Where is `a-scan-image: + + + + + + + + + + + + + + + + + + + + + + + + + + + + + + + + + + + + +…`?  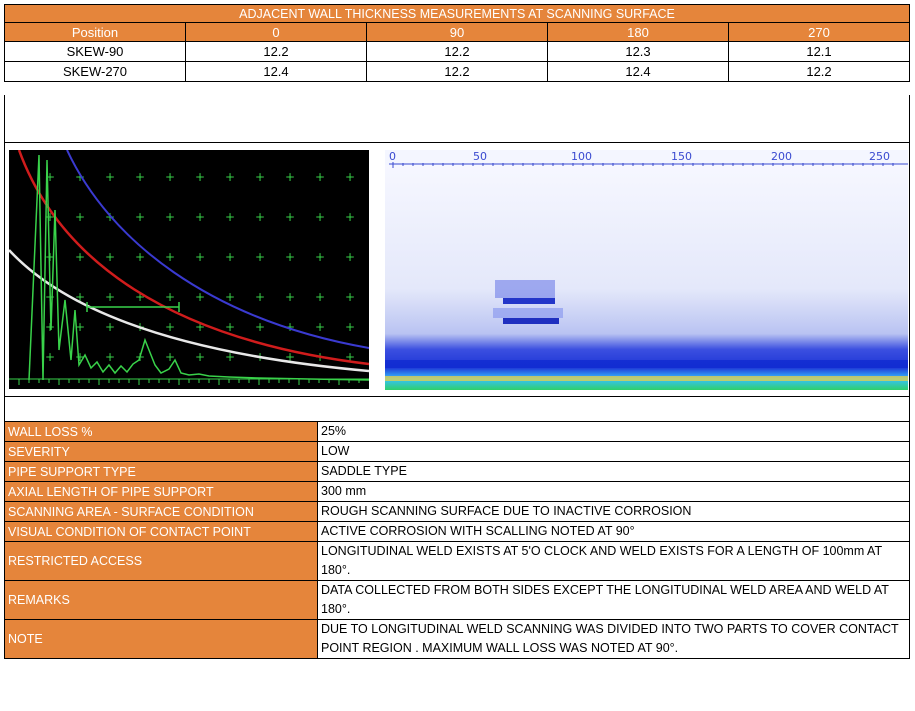 a-scan-image: + + + + + + + + + + + + + + + + + + + + + + + + + + + + + + + + + + + + +… is located at coordinates (189, 269).